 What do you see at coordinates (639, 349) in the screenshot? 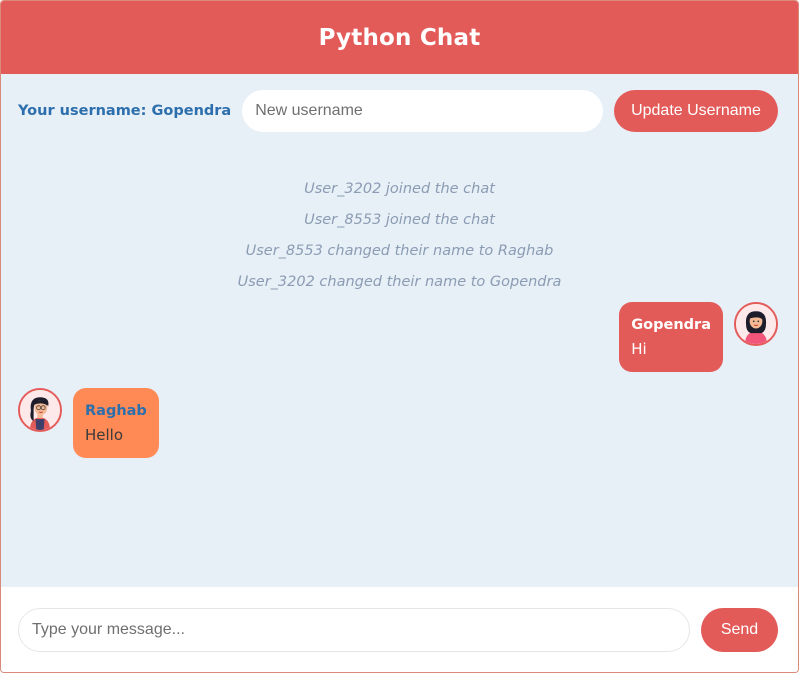
I see `message-text: Hi` at bounding box center [639, 349].